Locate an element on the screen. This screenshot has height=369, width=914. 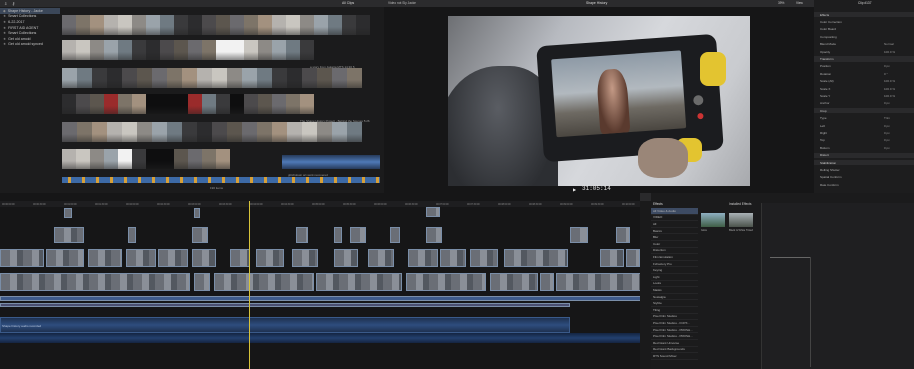
inspector-row: Stabilization is located at coordinates (864, 163).